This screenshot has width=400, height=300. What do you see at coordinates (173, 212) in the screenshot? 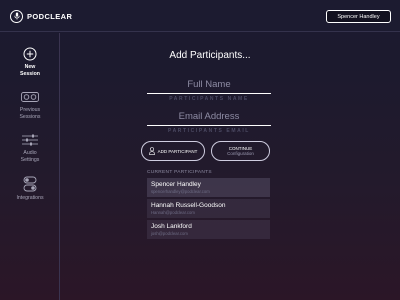
I see `participant-email: Hannah@podclear.com` at bounding box center [173, 212].